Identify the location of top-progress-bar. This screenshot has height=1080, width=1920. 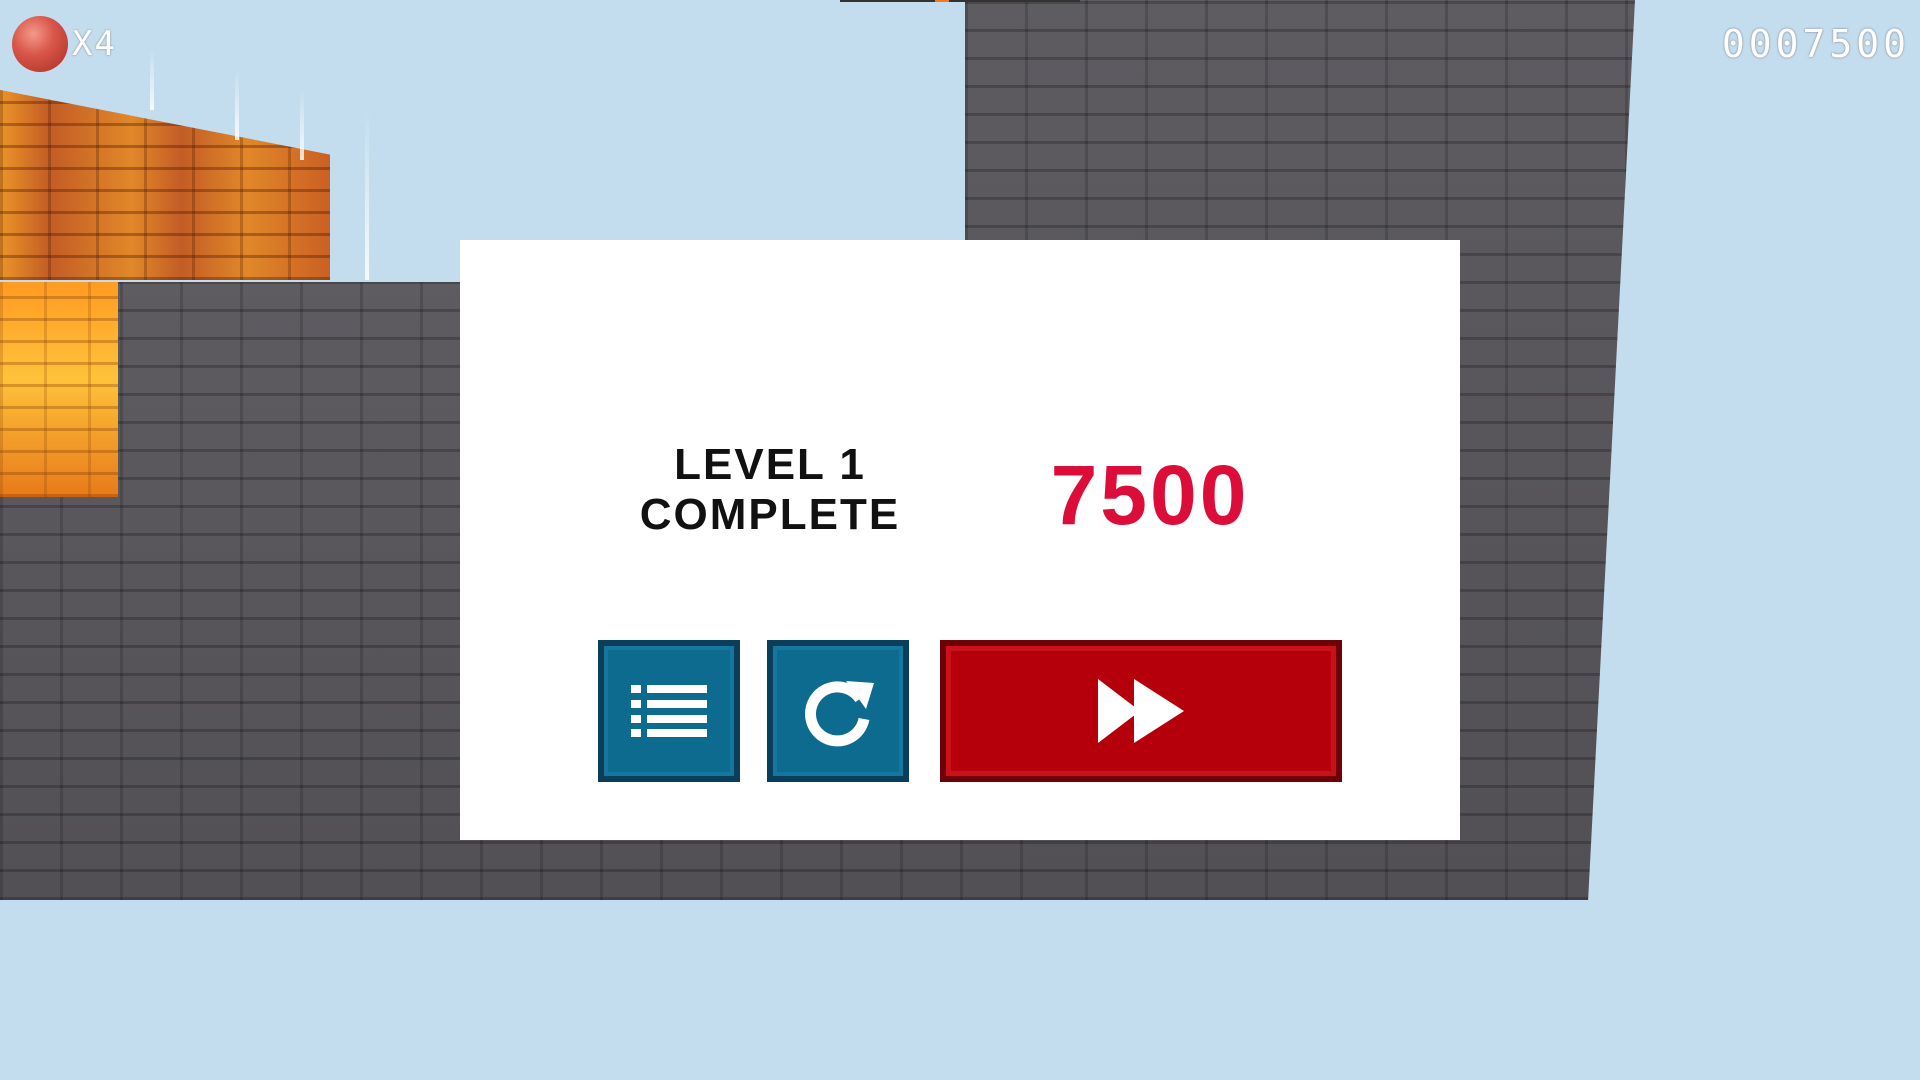
(960, 1).